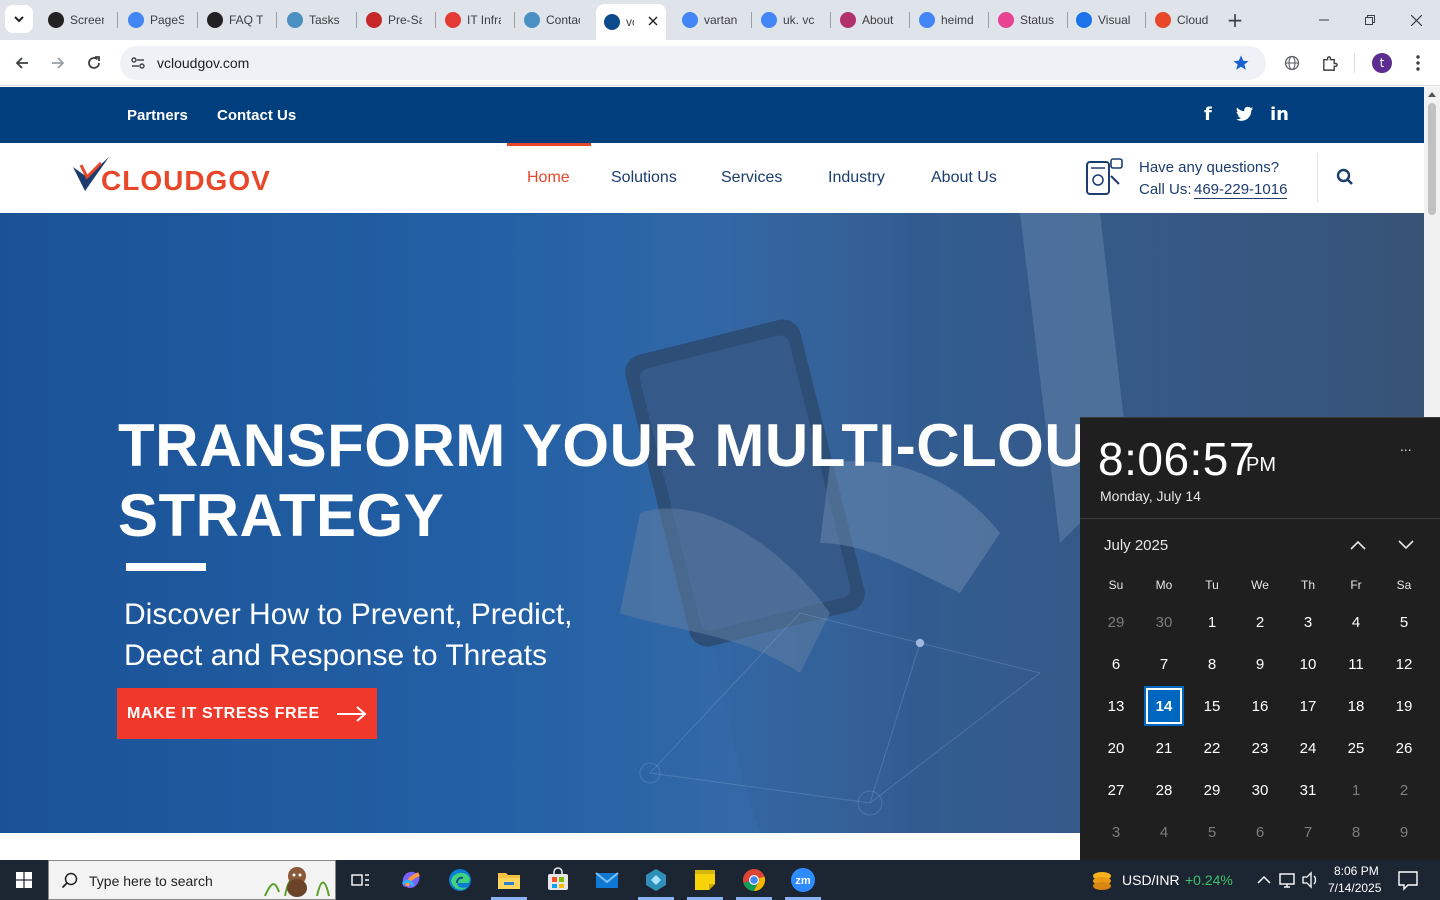 Image resolution: width=1440 pixels, height=900 pixels. What do you see at coordinates (1354, 888) in the screenshot?
I see `taskbar-clock-date: 7/14/2025` at bounding box center [1354, 888].